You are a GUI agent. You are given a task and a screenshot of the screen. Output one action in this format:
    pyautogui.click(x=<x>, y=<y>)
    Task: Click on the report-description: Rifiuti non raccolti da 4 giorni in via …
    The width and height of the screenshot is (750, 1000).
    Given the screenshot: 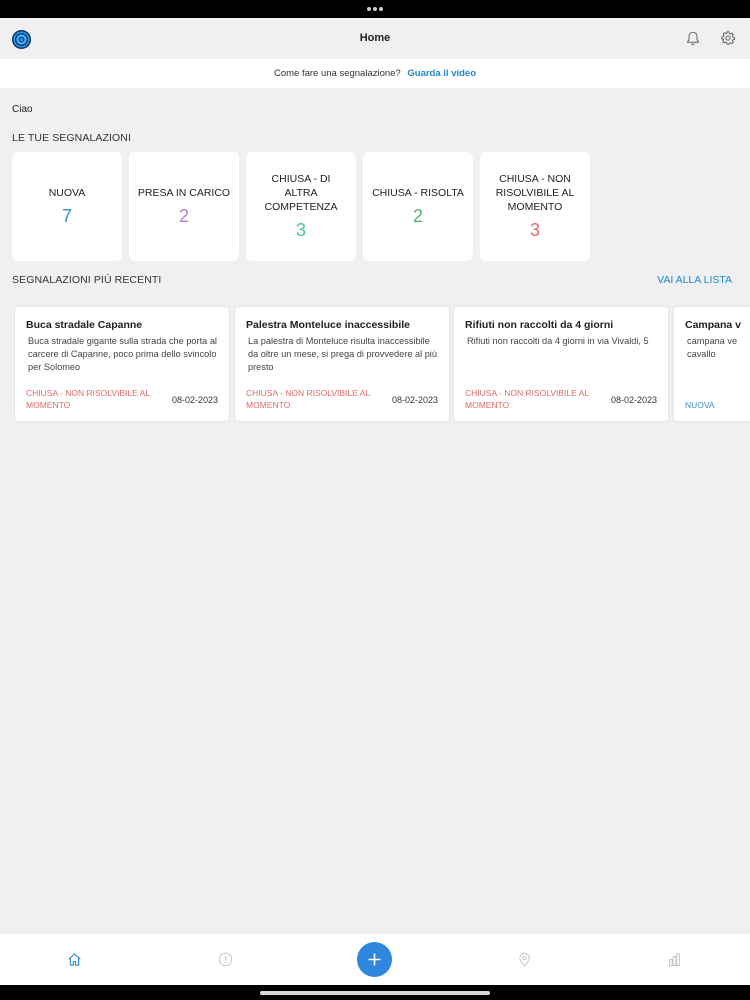 What is the action you would take?
    pyautogui.click(x=558, y=341)
    